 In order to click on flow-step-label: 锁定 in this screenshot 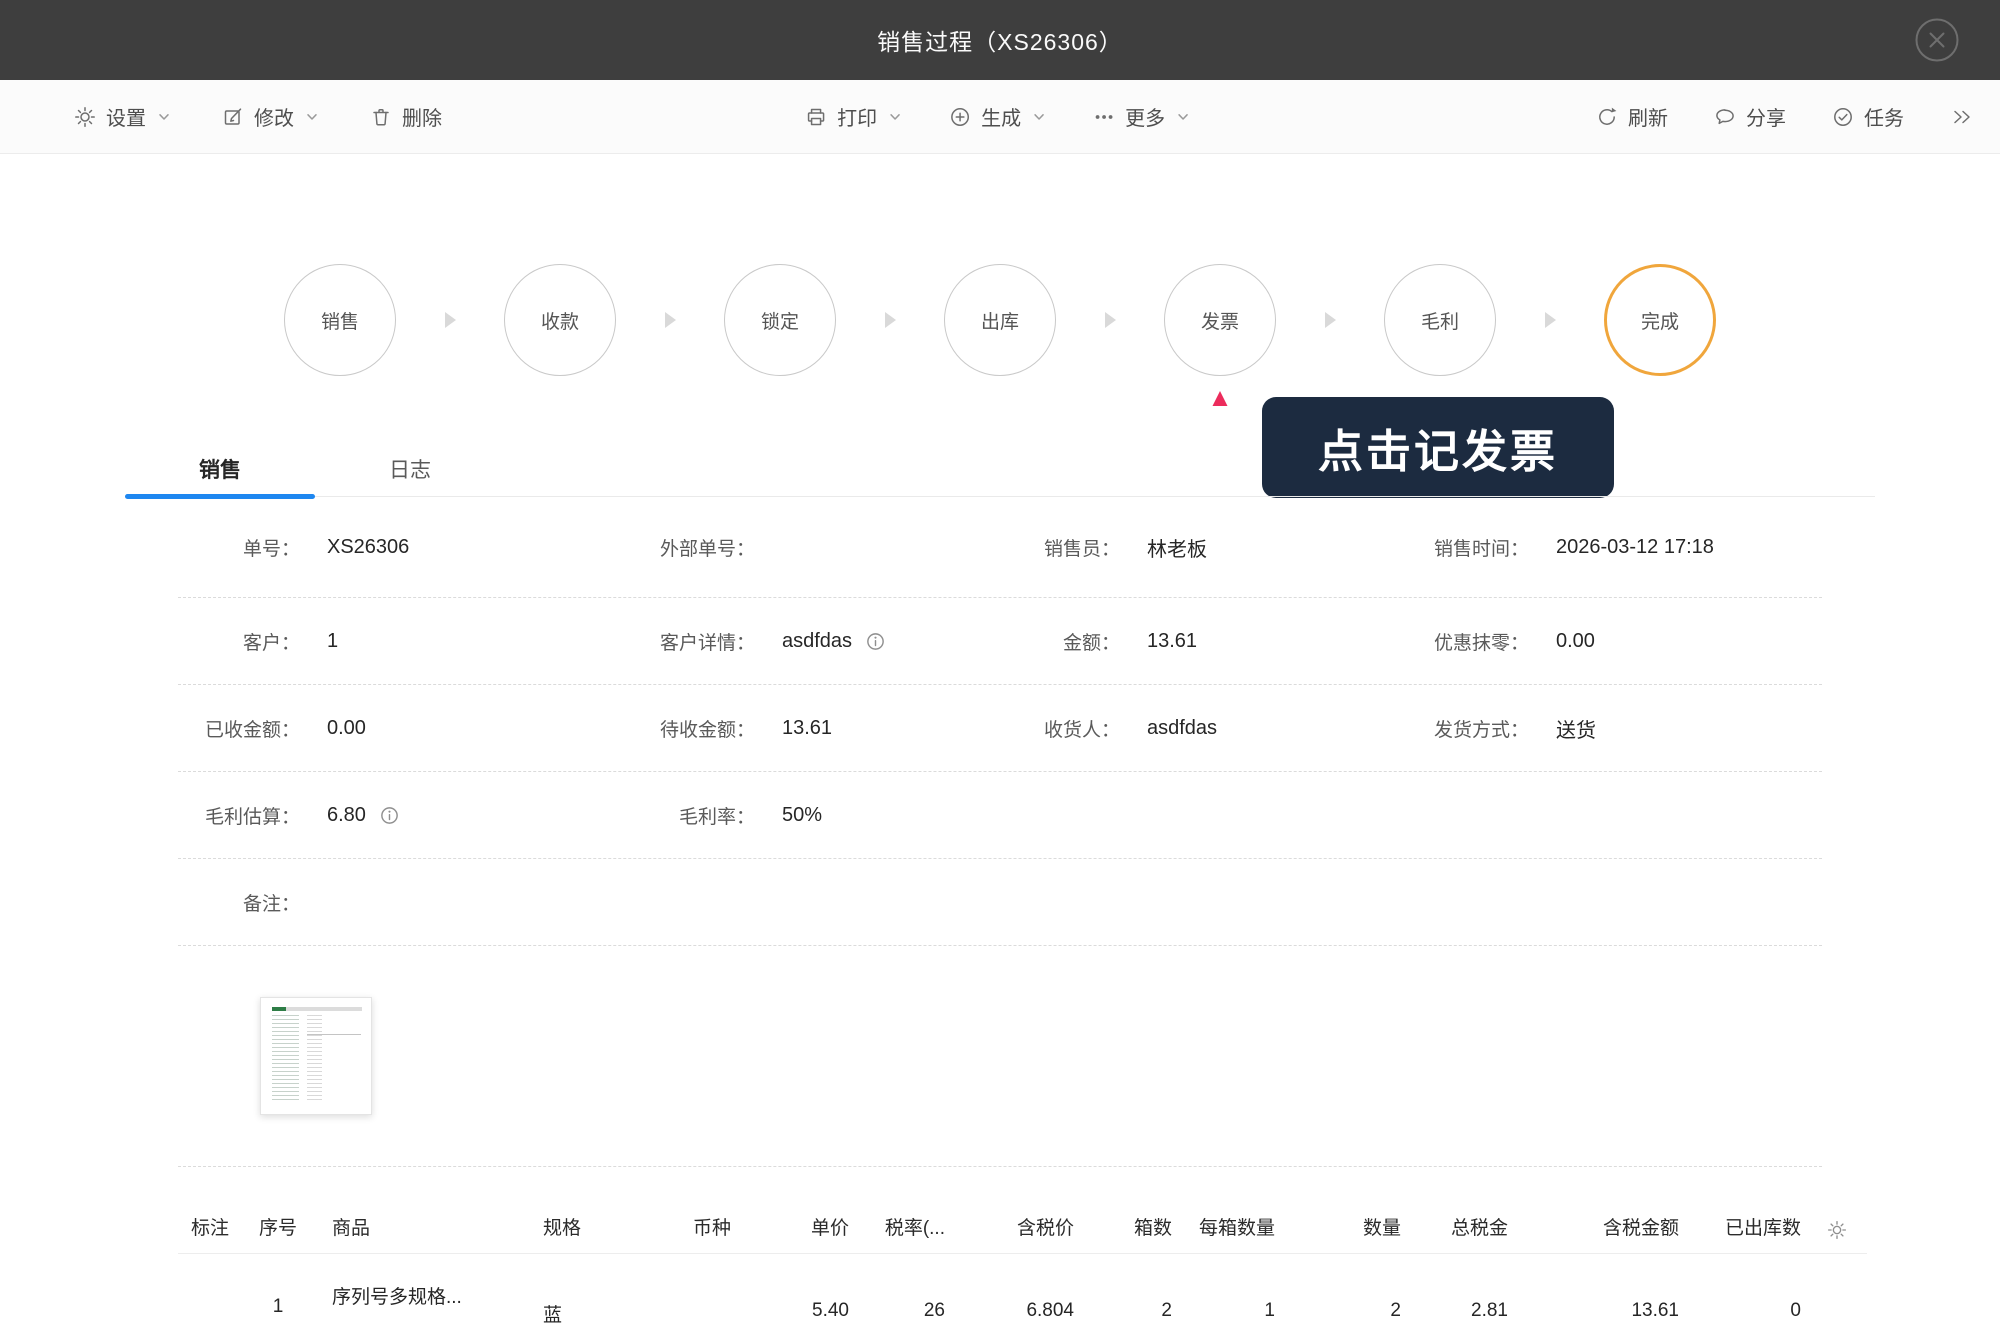, I will do `click(779, 322)`.